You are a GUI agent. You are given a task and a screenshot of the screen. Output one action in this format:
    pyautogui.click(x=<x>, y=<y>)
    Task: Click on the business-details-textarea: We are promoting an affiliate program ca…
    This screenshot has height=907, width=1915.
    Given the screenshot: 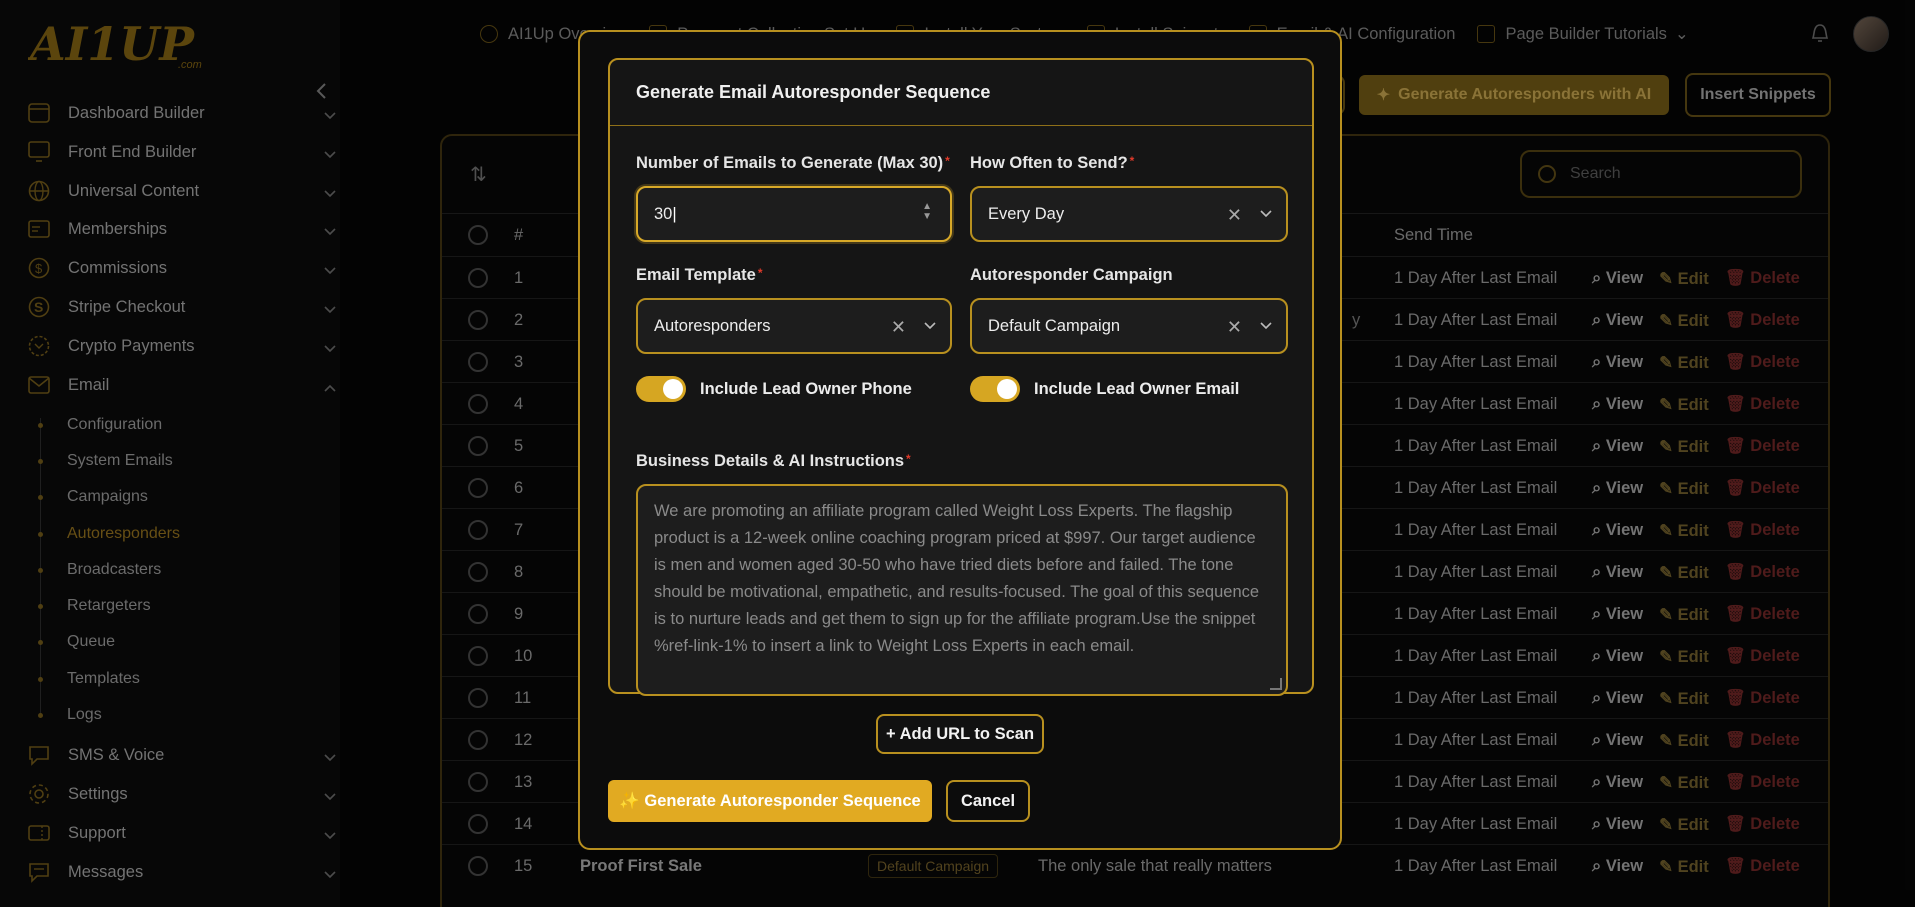 What is the action you would take?
    pyautogui.click(x=962, y=590)
    